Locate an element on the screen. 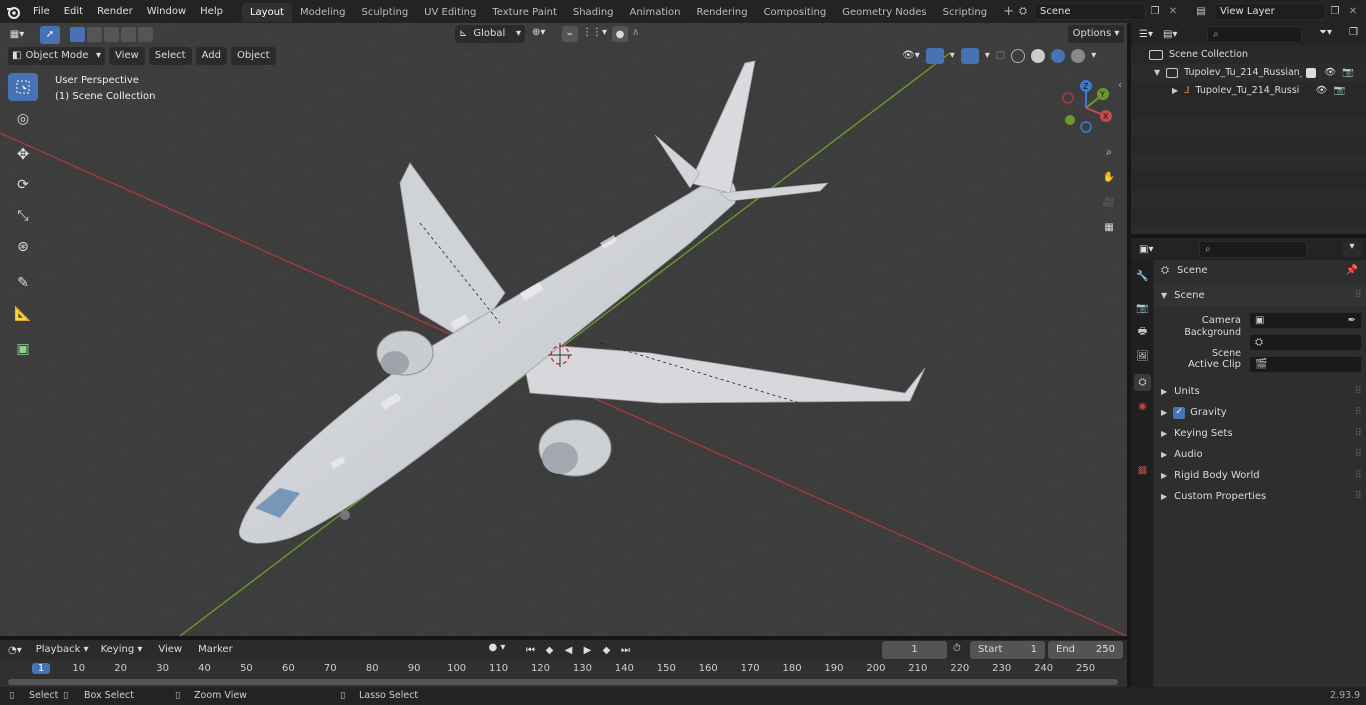  camera-view-icon: 🎥 is located at coordinates (1109, 202).